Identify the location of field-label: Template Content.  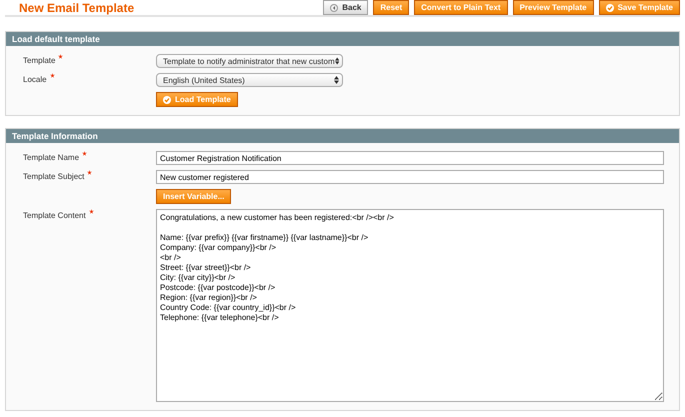
(54, 215).